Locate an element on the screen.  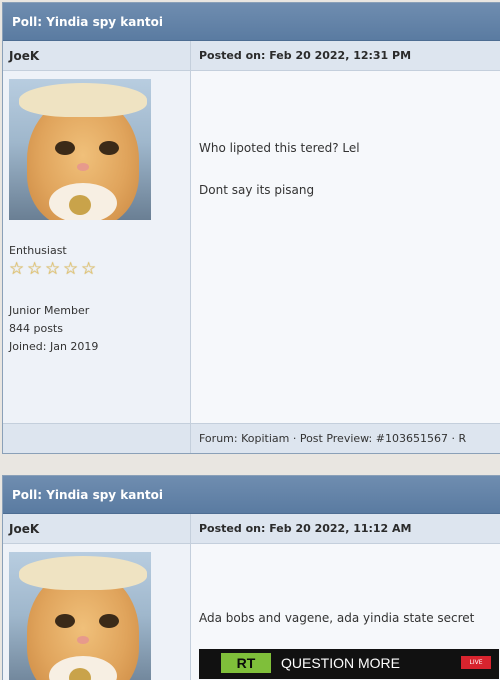
live-badge: LIVE is located at coordinates (476, 662).